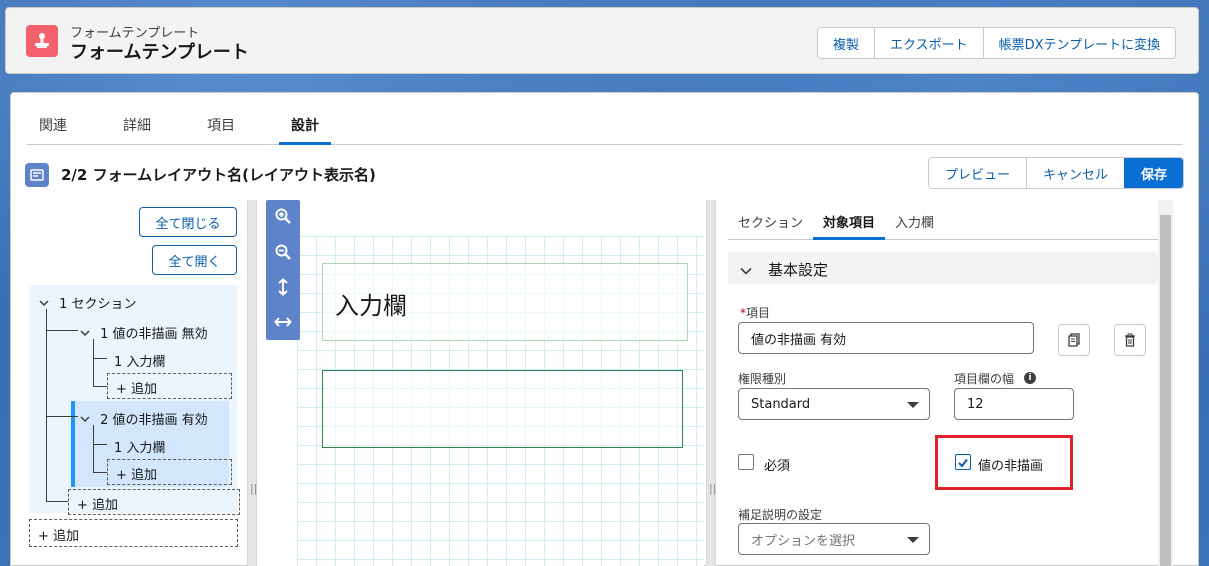 The image size is (1209, 566). Describe the element at coordinates (154, 502) in the screenshot. I see `tree-add-section-item: + 追加` at that location.